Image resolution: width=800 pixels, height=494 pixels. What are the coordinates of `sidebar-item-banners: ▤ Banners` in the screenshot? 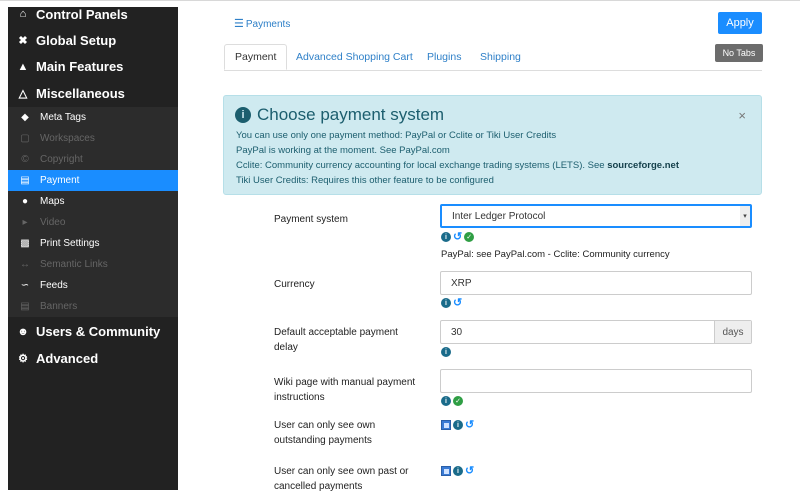 It's located at (93, 306).